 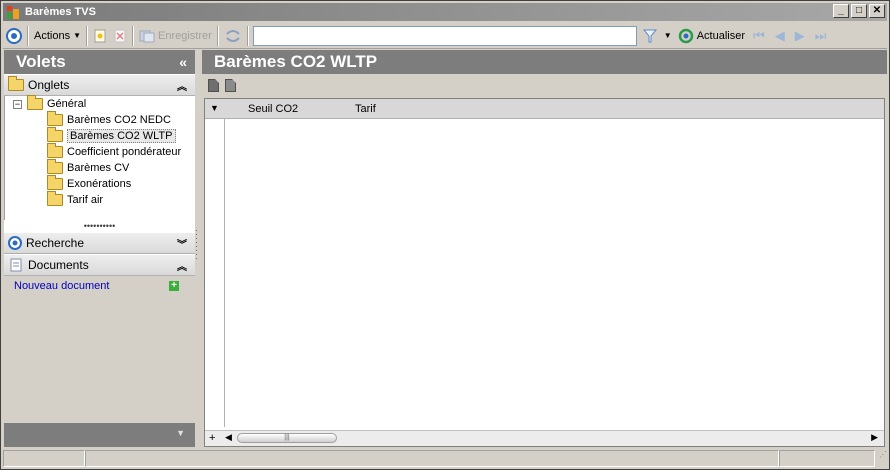 What do you see at coordinates (228, 437) in the screenshot?
I see `scroll-left-icon: ◀` at bounding box center [228, 437].